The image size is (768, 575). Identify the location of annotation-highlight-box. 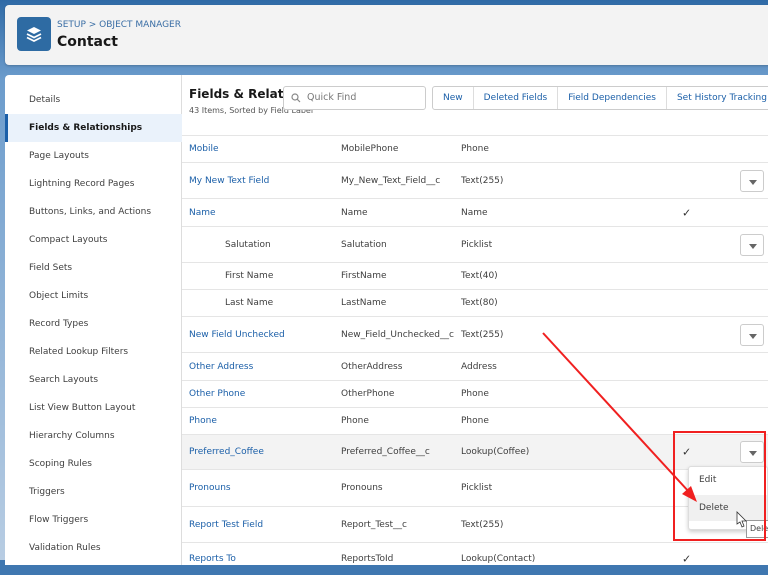
(719, 486).